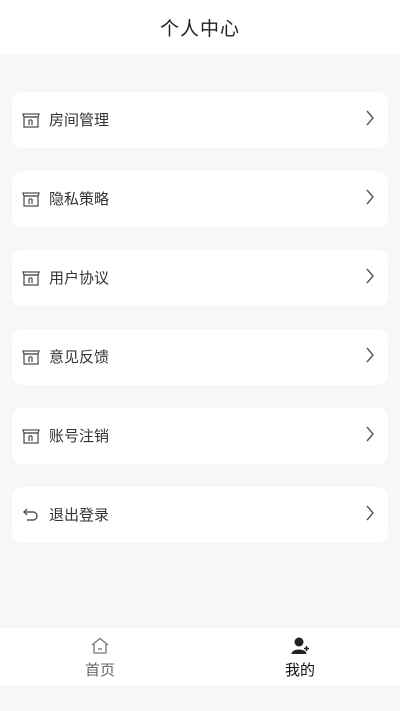 The height and width of the screenshot is (711, 400). What do you see at coordinates (200, 436) in the screenshot?
I see `menu-item-account-deletion: 账号注销` at bounding box center [200, 436].